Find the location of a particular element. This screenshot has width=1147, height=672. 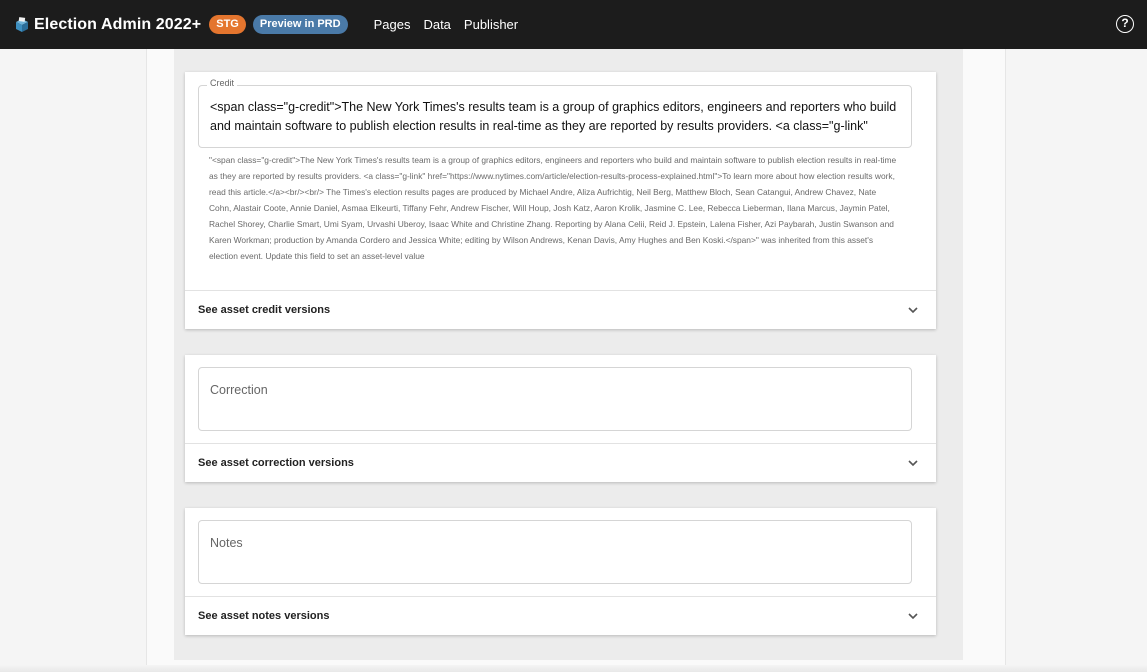

credit-field-label: Credit is located at coordinates (222, 83).